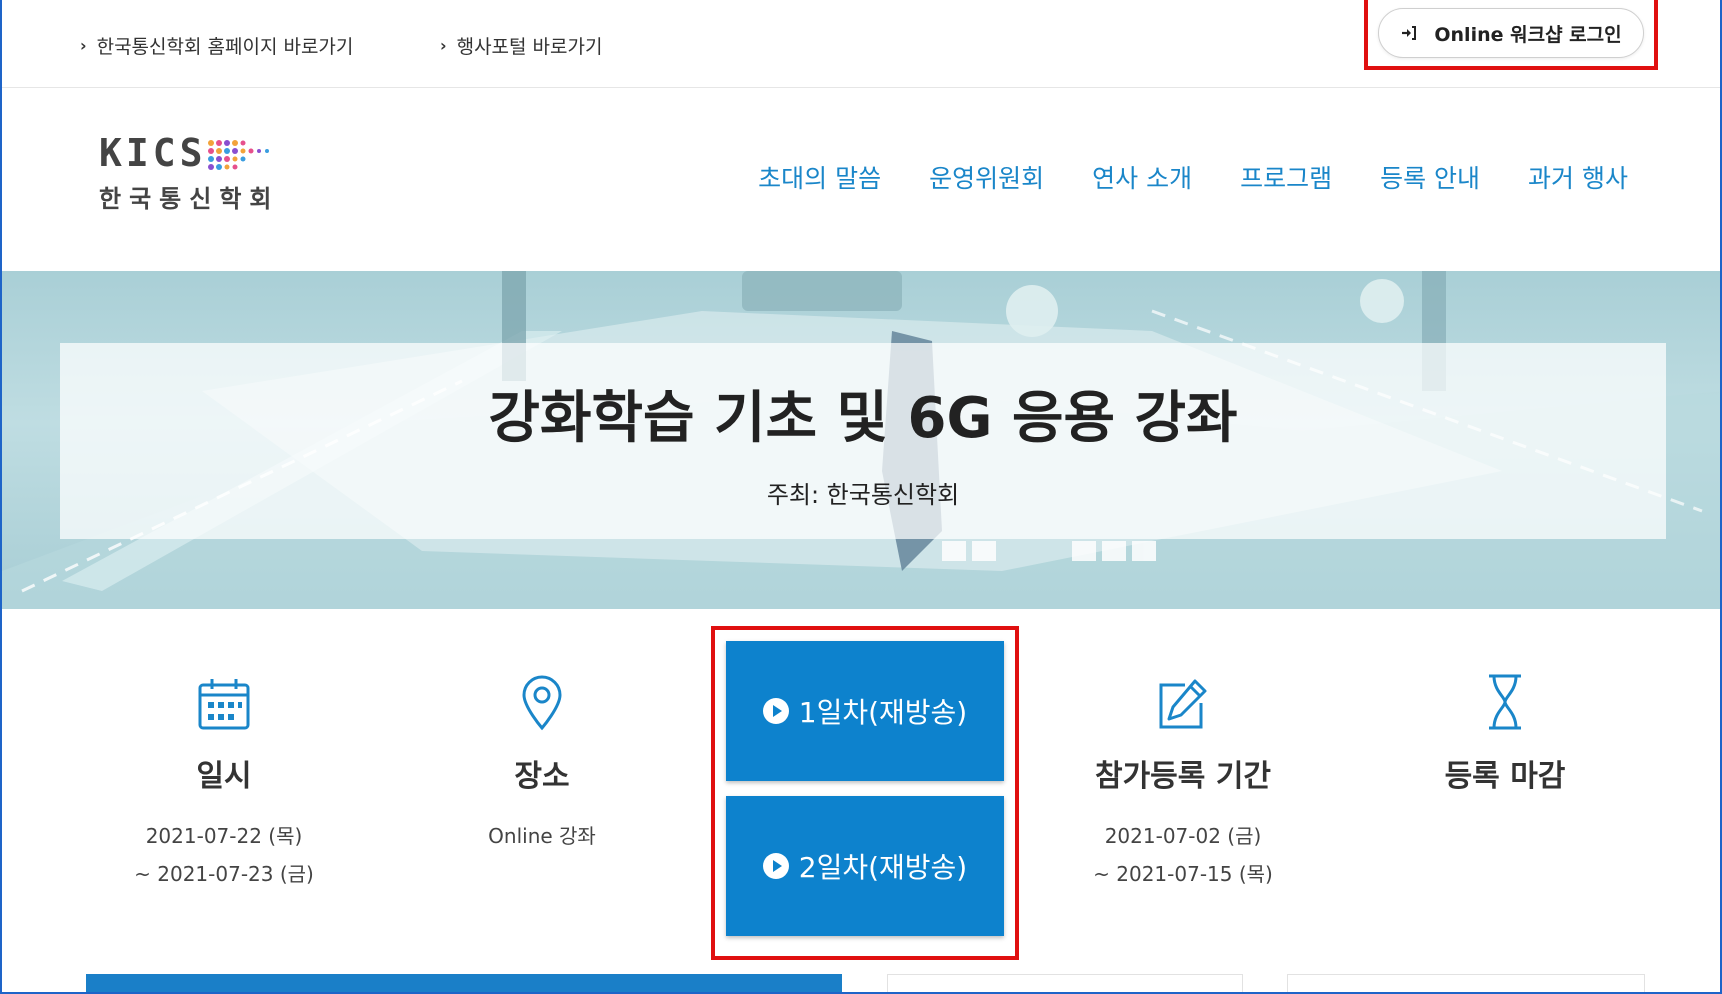  I want to click on calendar-icon, so click(224, 704).